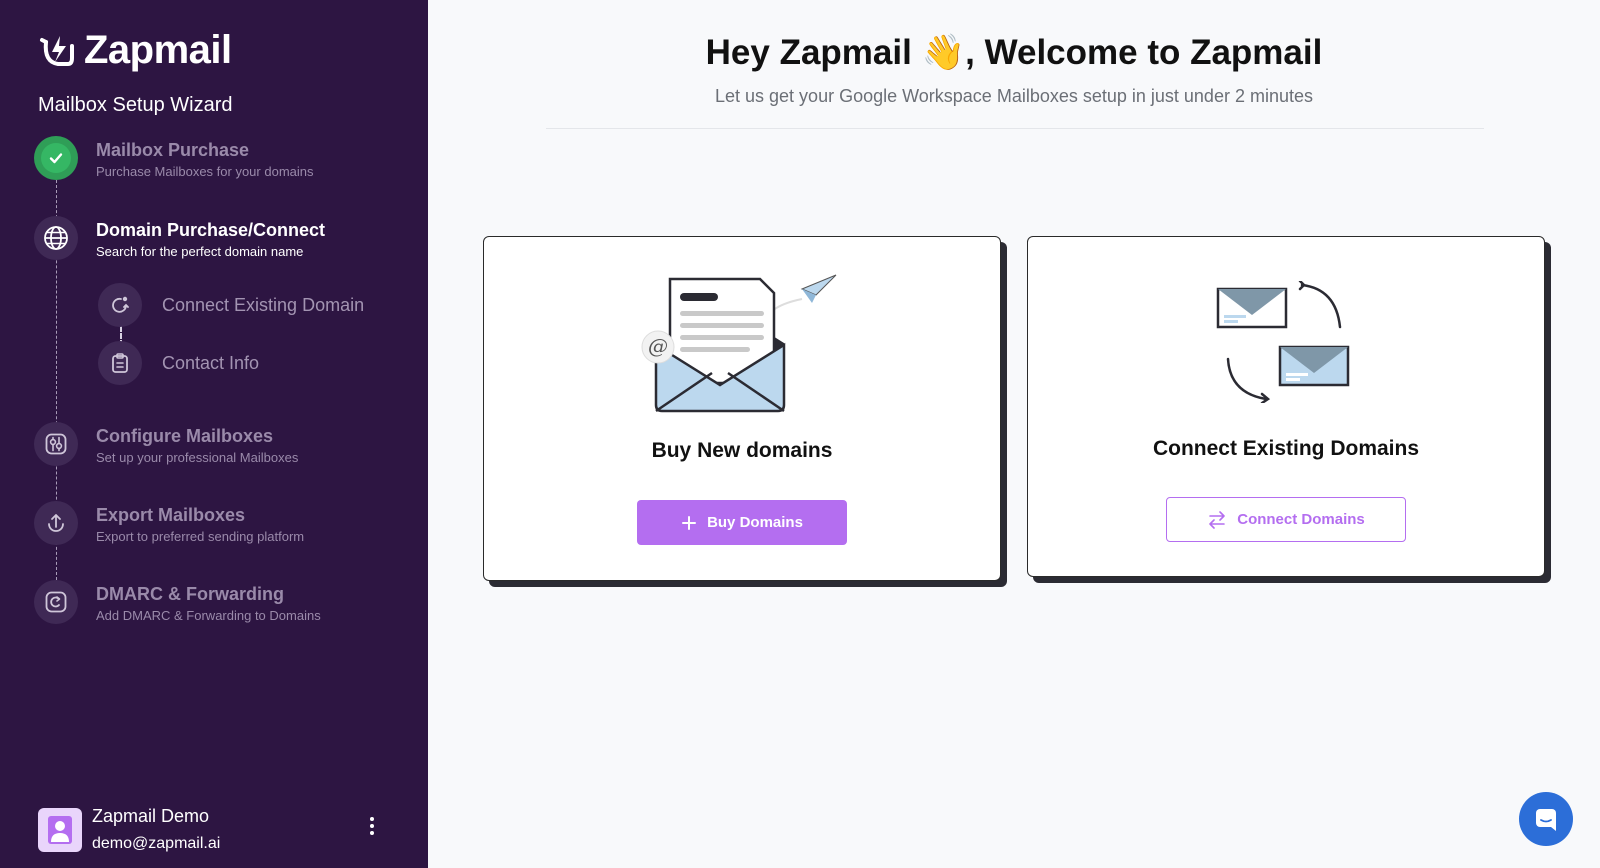 This screenshot has width=1600, height=868. I want to click on step-subtitle: Set up your professional Mailboxes, so click(197, 457).